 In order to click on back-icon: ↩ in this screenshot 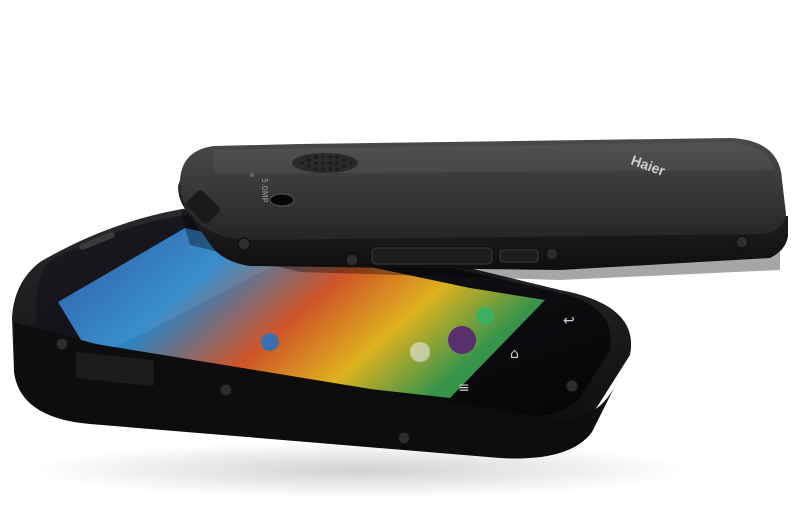, I will do `click(569, 321)`.